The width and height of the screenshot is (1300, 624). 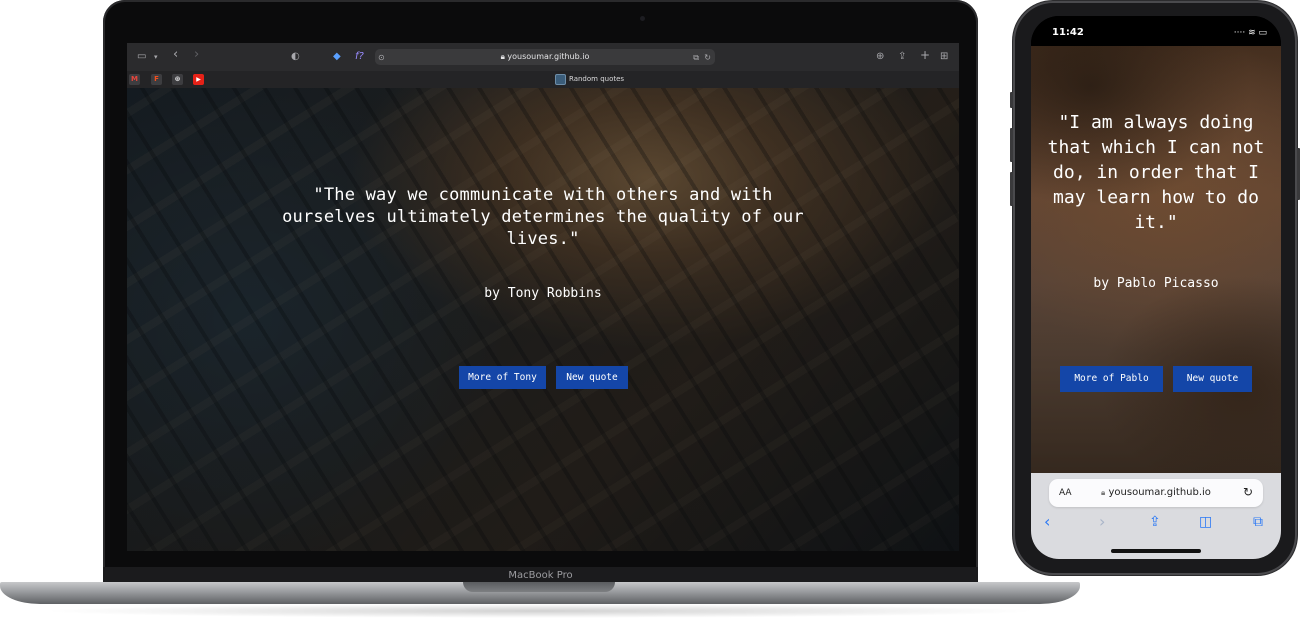 I want to click on tab-favicon-icon, so click(x=560, y=79).